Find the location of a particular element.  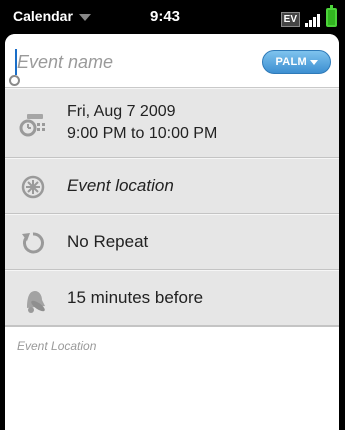

signal-strength-icon is located at coordinates (313, 19).